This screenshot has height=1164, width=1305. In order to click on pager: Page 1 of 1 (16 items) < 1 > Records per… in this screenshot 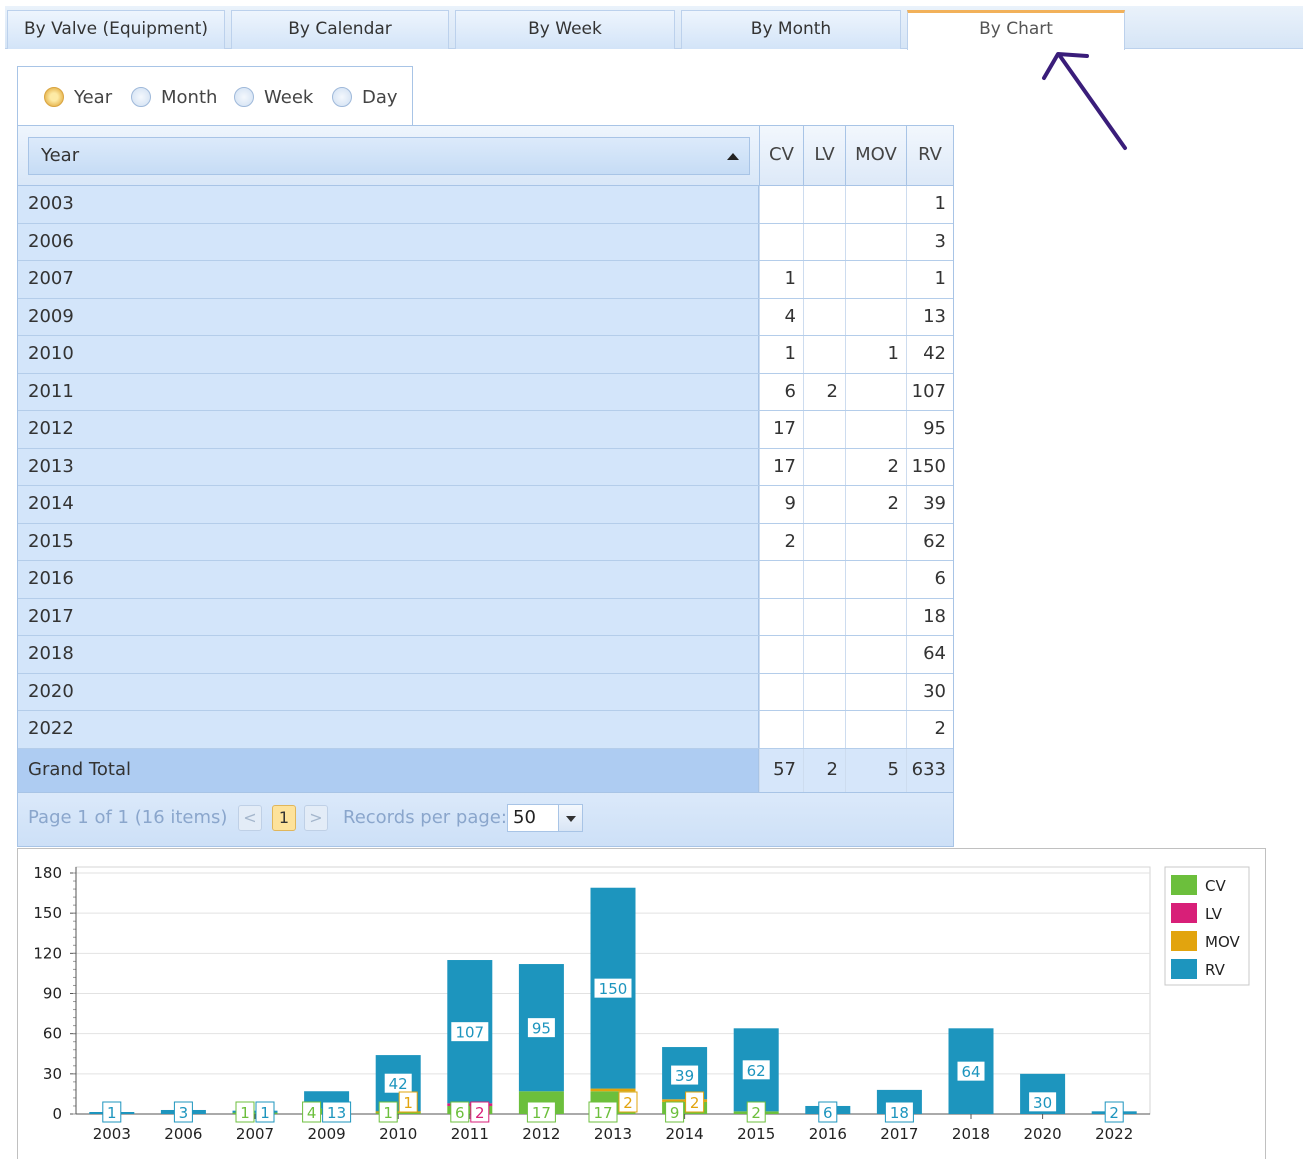, I will do `click(485, 819)`.